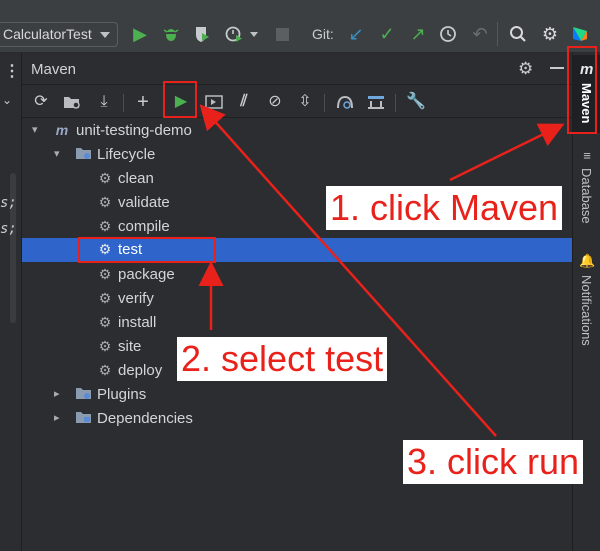 This screenshot has width=600, height=551. What do you see at coordinates (416, 102) in the screenshot?
I see `settings-wrench-icon: 🔧` at bounding box center [416, 102].